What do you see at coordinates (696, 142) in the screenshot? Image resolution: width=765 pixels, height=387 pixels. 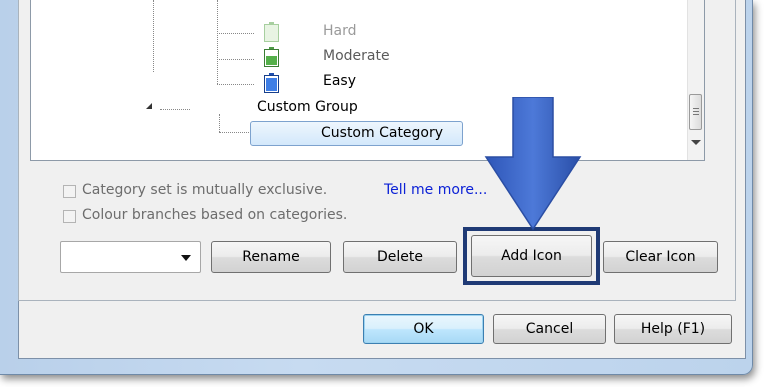 I see `scroll-down-arrow-icon` at bounding box center [696, 142].